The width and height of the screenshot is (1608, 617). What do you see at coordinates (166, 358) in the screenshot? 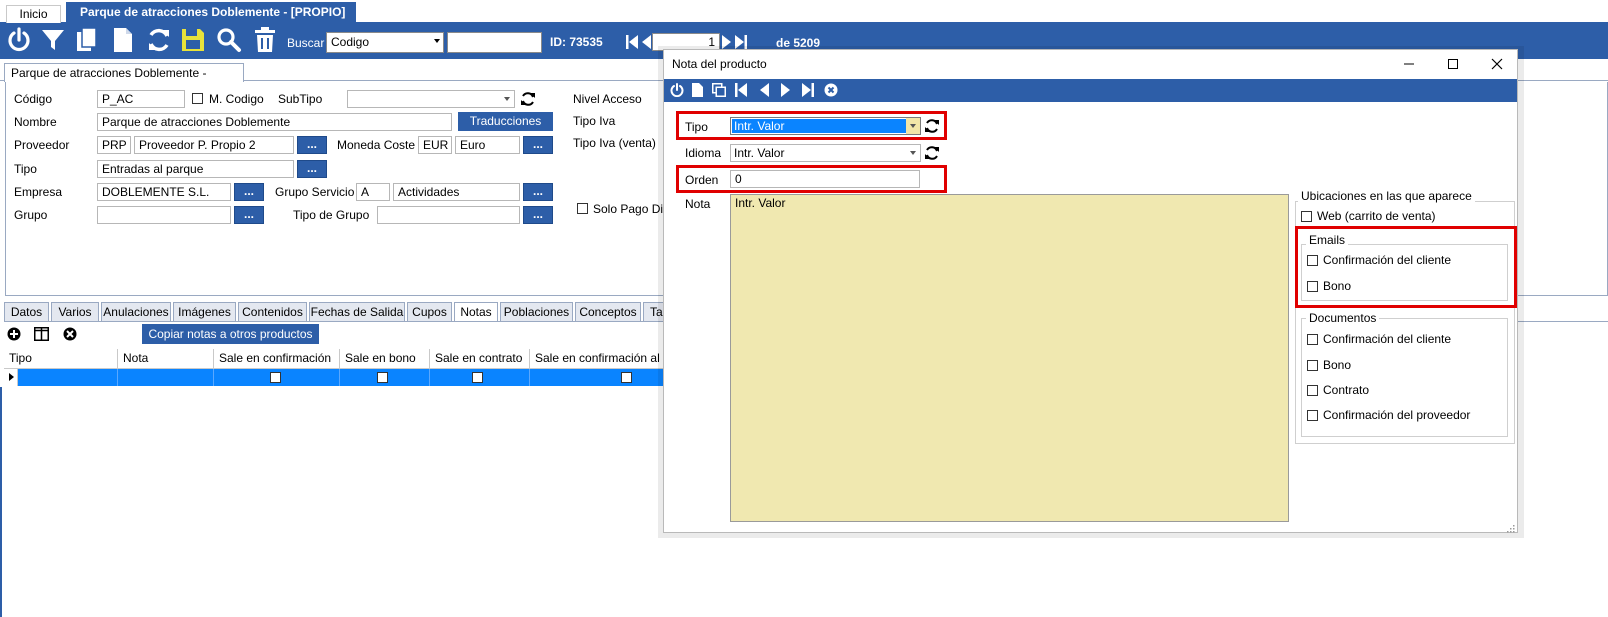
I see `column-nota: Nota` at bounding box center [166, 358].